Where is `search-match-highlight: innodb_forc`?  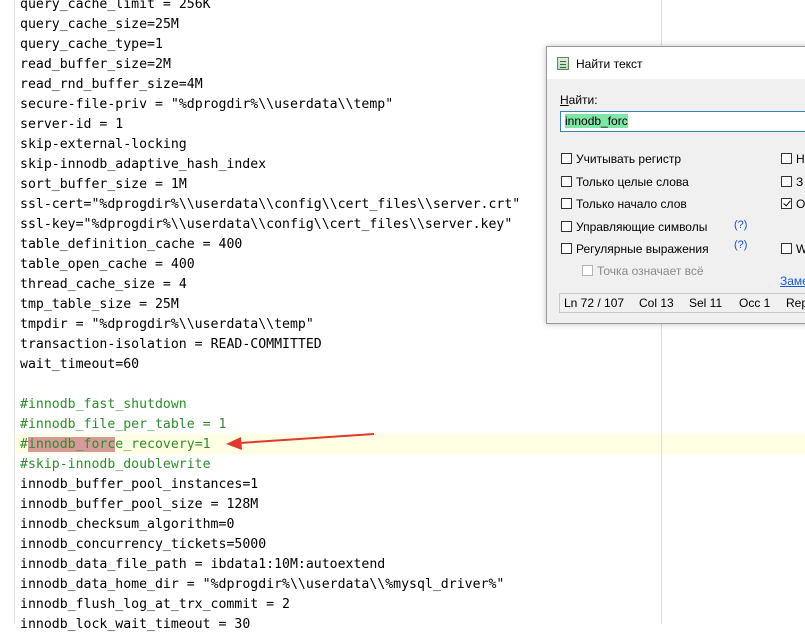 search-match-highlight: innodb_forc is located at coordinates (71, 444).